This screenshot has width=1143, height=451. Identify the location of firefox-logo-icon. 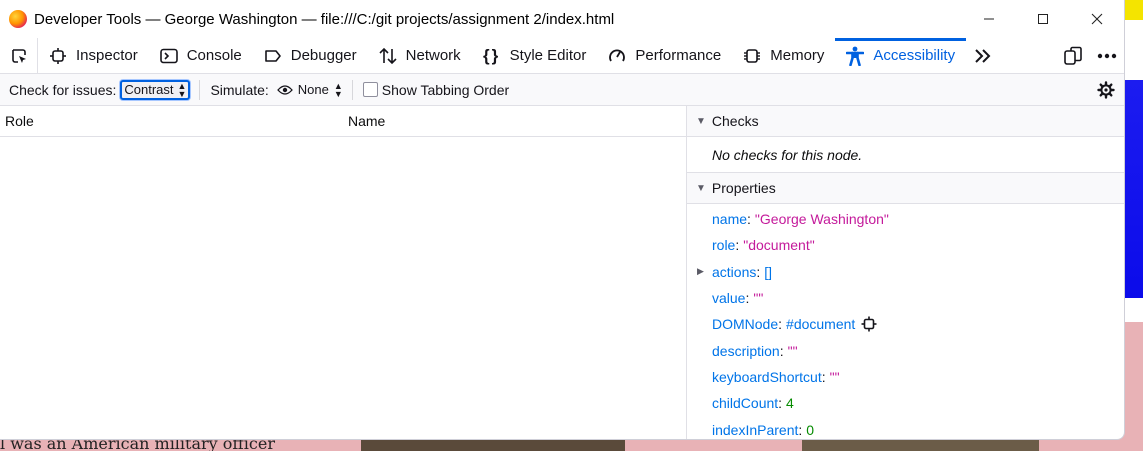
(18, 19).